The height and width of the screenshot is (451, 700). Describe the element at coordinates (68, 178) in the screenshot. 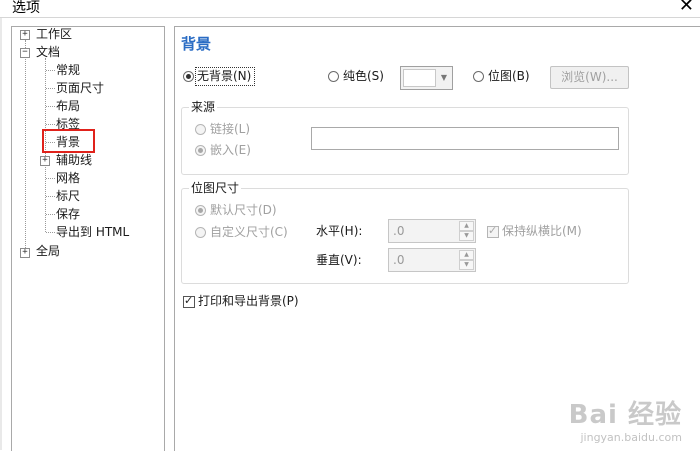

I see `tree-item-grid: 网格` at that location.